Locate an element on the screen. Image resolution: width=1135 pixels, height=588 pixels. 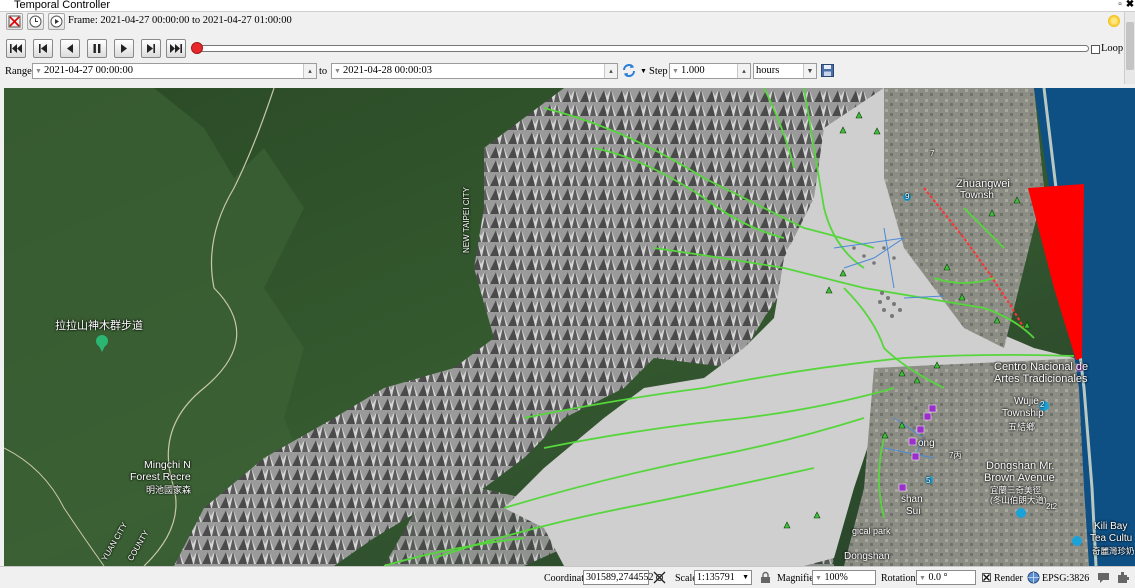
timeline-slider-handle is located at coordinates (197, 48).